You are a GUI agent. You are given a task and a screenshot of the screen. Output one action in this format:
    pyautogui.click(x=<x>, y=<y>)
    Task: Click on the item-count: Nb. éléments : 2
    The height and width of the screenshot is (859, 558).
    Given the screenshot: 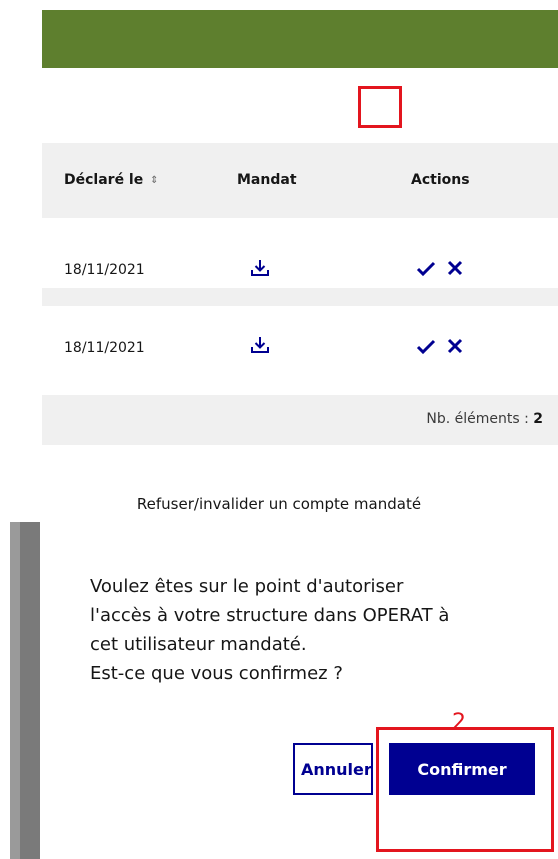 What is the action you would take?
    pyautogui.click(x=484, y=419)
    